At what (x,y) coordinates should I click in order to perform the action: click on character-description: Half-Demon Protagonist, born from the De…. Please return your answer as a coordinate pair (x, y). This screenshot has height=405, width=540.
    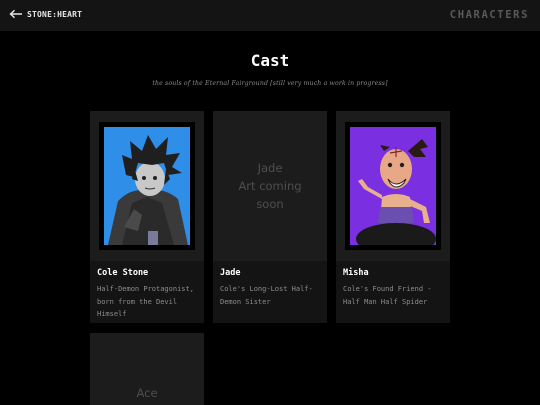
    Looking at the image, I should click on (145, 301).